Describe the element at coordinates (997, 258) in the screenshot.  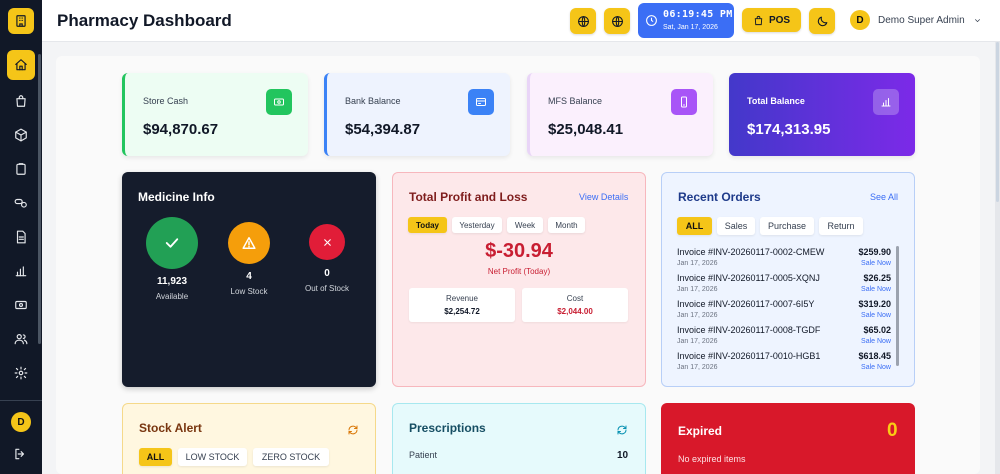
I see `main-scrollbar` at that location.